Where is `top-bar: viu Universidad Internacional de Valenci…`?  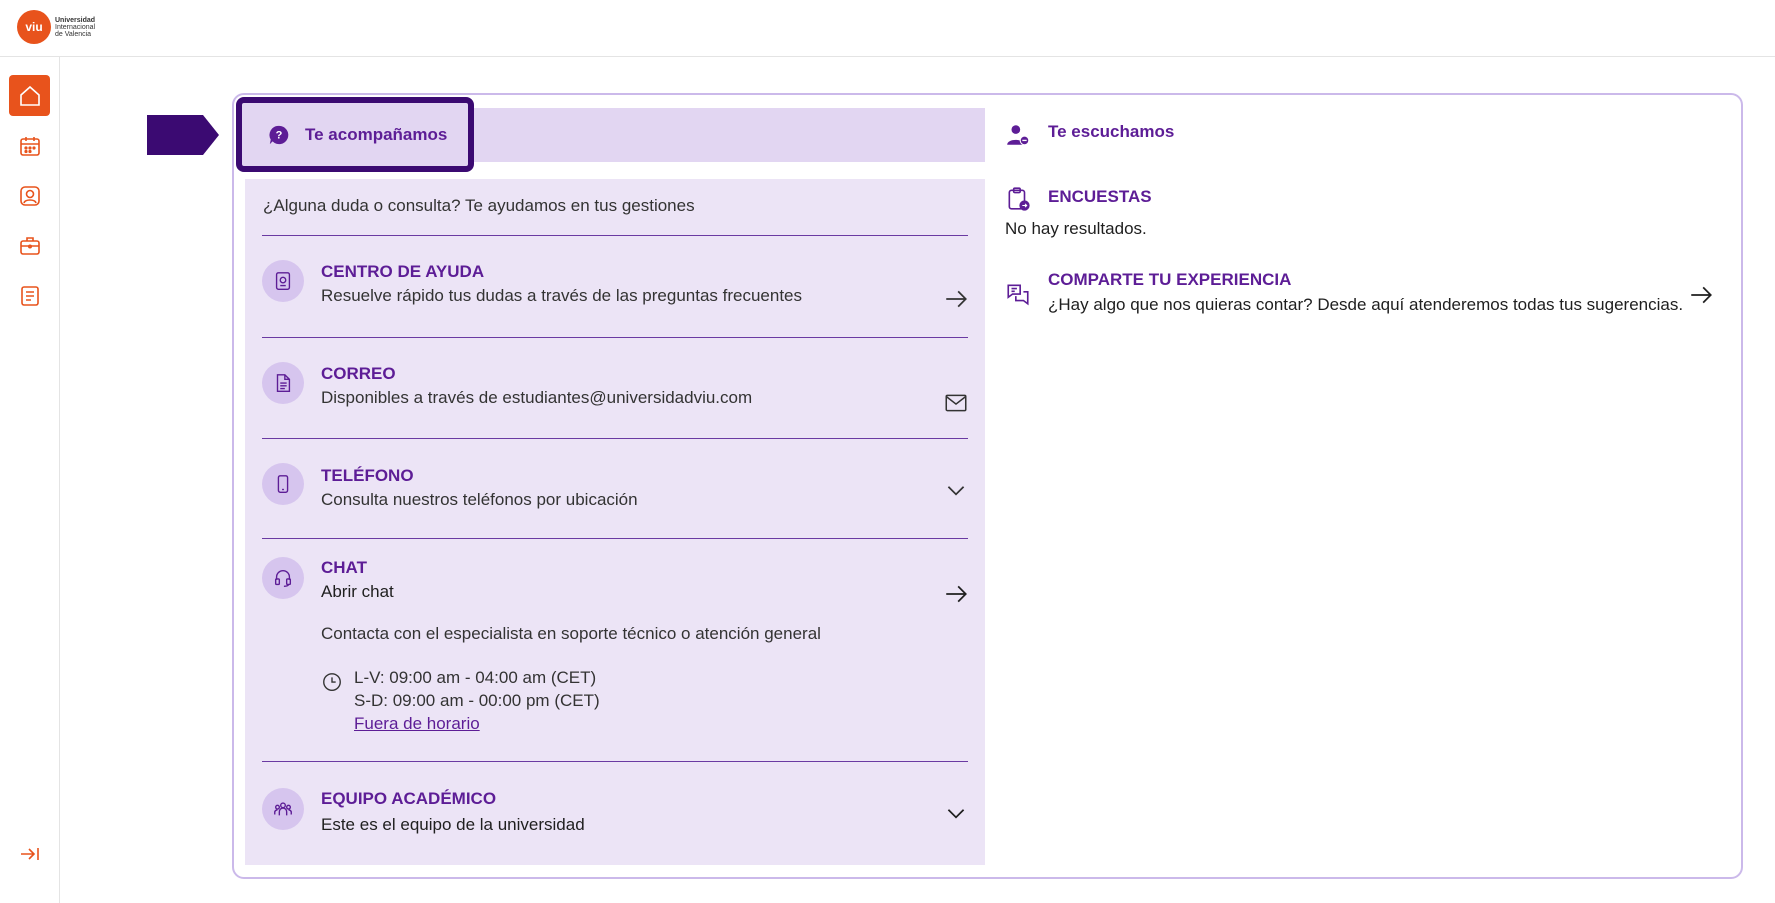
top-bar: viu Universidad Internacional de Valenci… is located at coordinates (887, 28).